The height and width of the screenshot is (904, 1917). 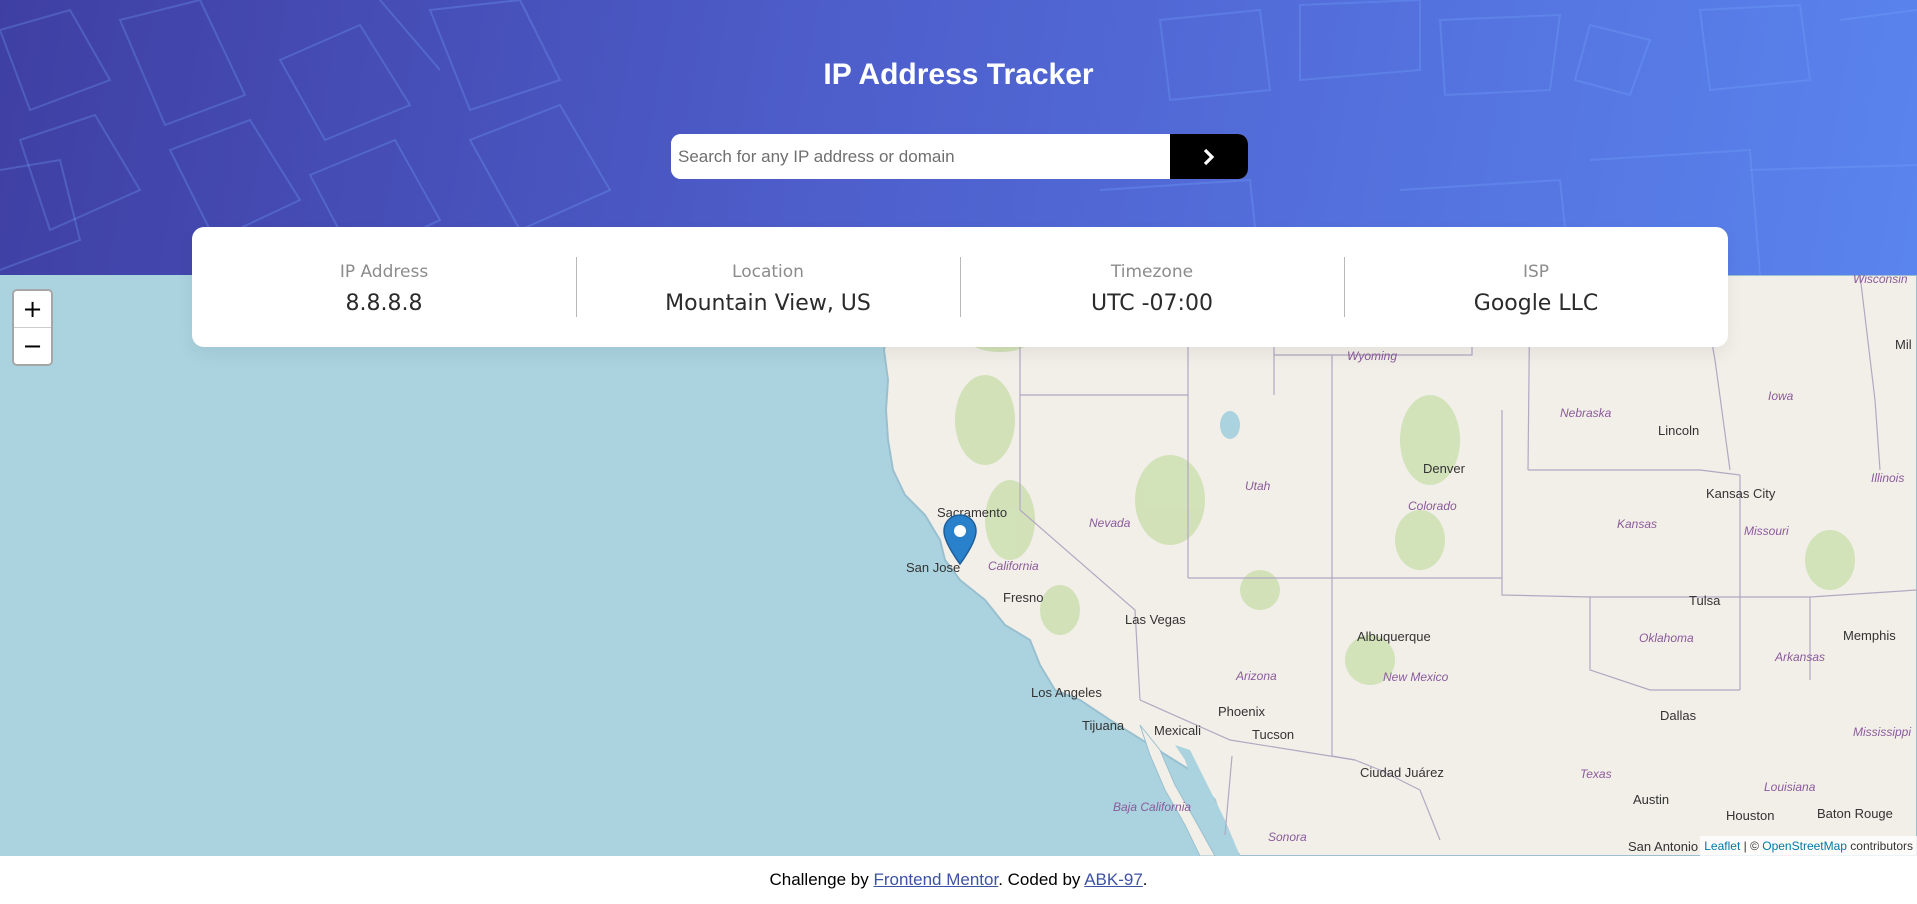 I want to click on city-las-vegas: Las Vegas, so click(x=1155, y=619).